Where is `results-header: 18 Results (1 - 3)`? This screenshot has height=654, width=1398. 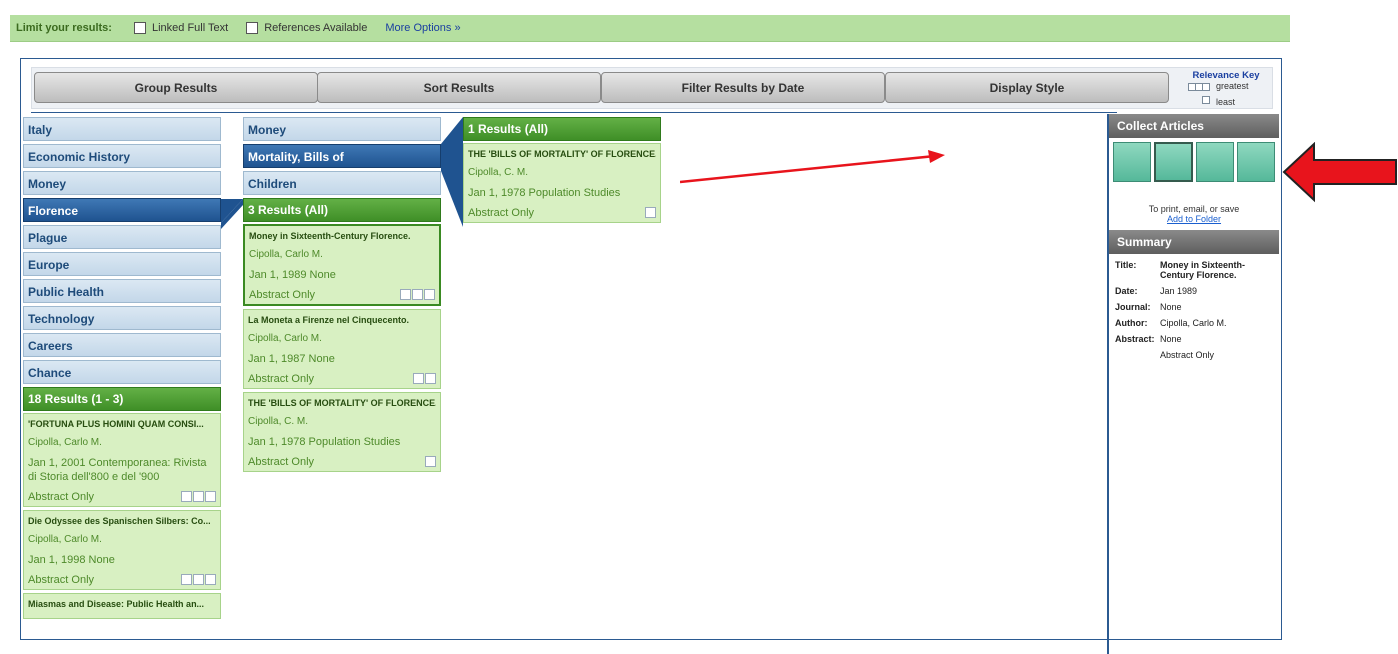
results-header: 18 Results (1 - 3) is located at coordinates (122, 399).